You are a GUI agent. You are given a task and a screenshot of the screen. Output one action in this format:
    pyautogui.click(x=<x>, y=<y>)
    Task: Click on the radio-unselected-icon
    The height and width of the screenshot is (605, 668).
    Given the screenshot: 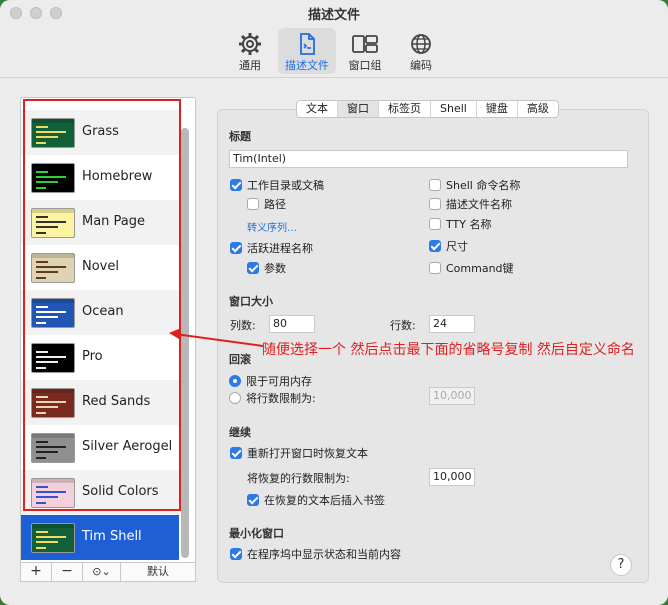 What is the action you would take?
    pyautogui.click(x=235, y=398)
    